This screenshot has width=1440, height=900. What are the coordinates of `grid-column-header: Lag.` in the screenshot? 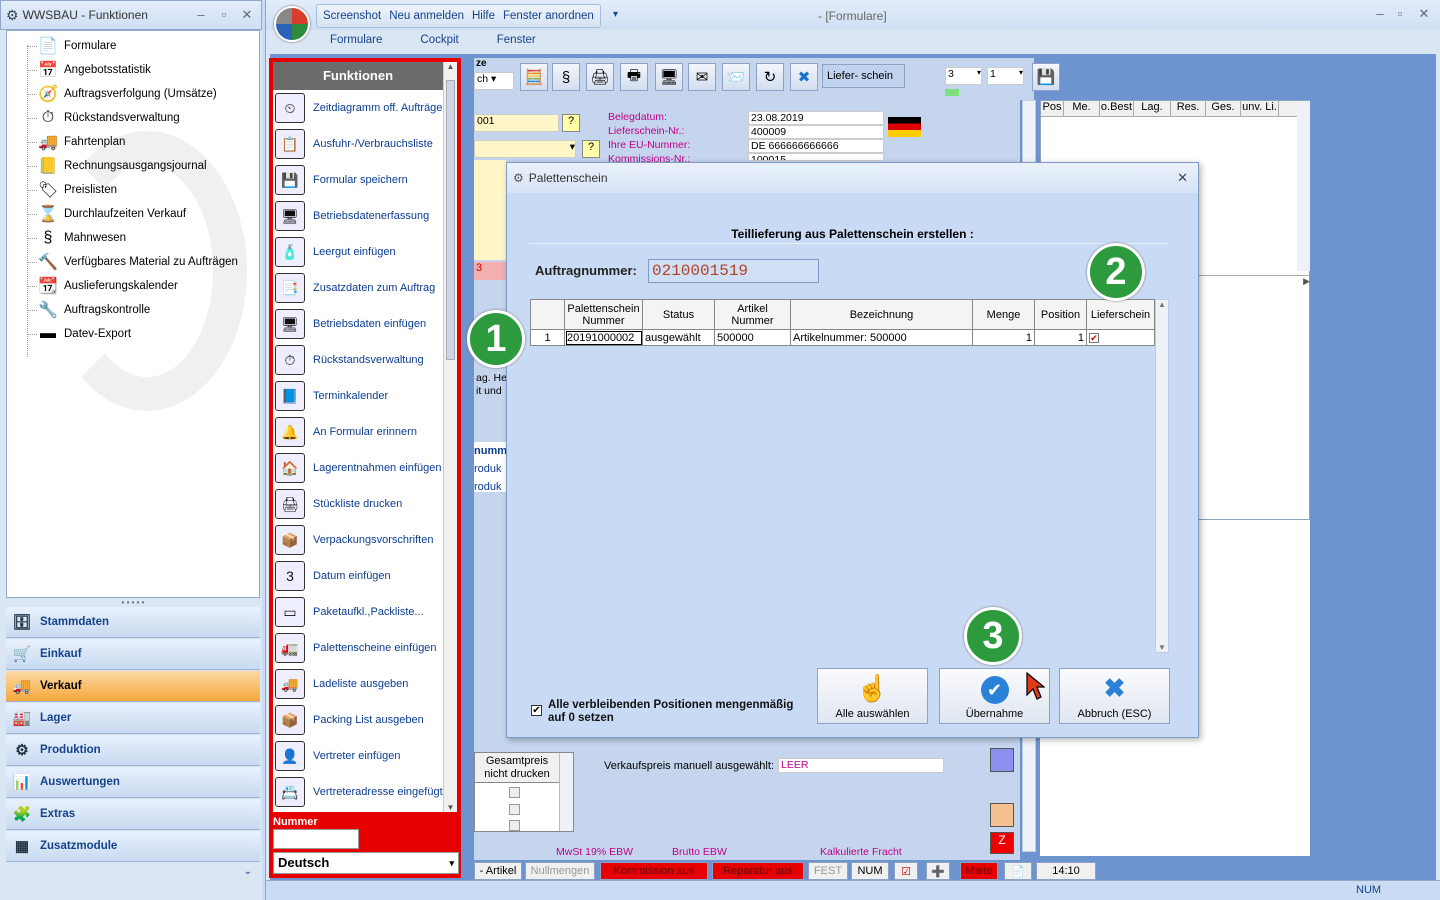 It's located at (1152, 108).